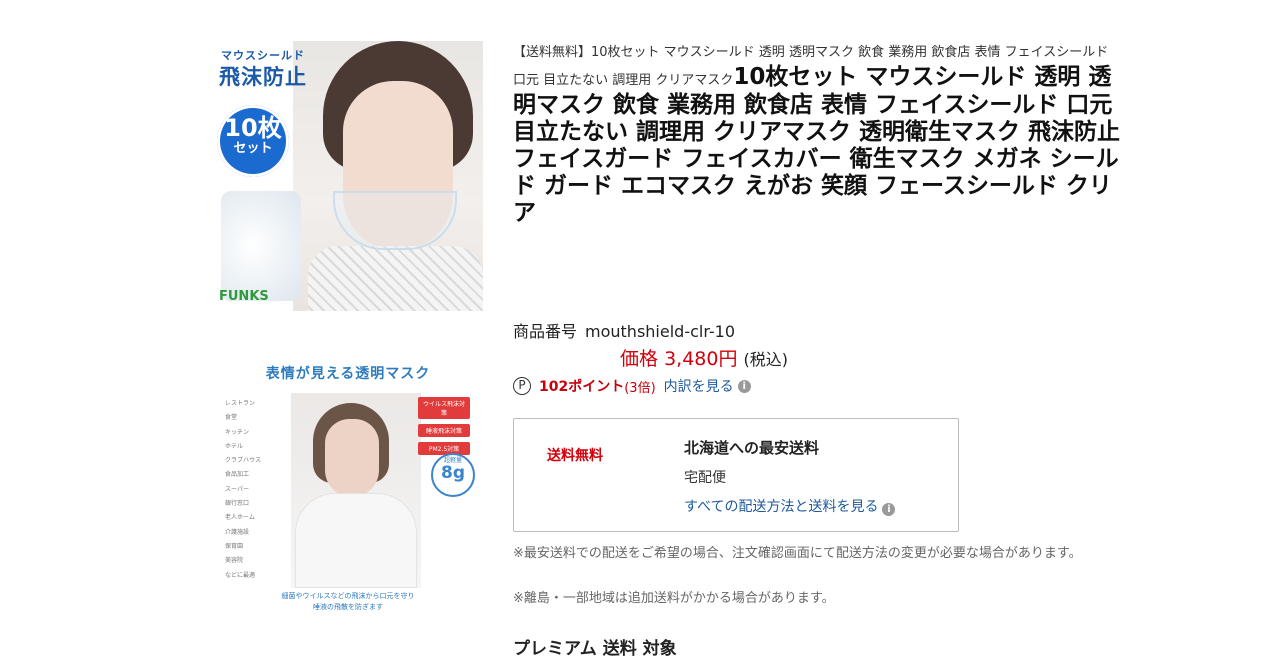  I want to click on points-value: 102ポイント, so click(582, 387).